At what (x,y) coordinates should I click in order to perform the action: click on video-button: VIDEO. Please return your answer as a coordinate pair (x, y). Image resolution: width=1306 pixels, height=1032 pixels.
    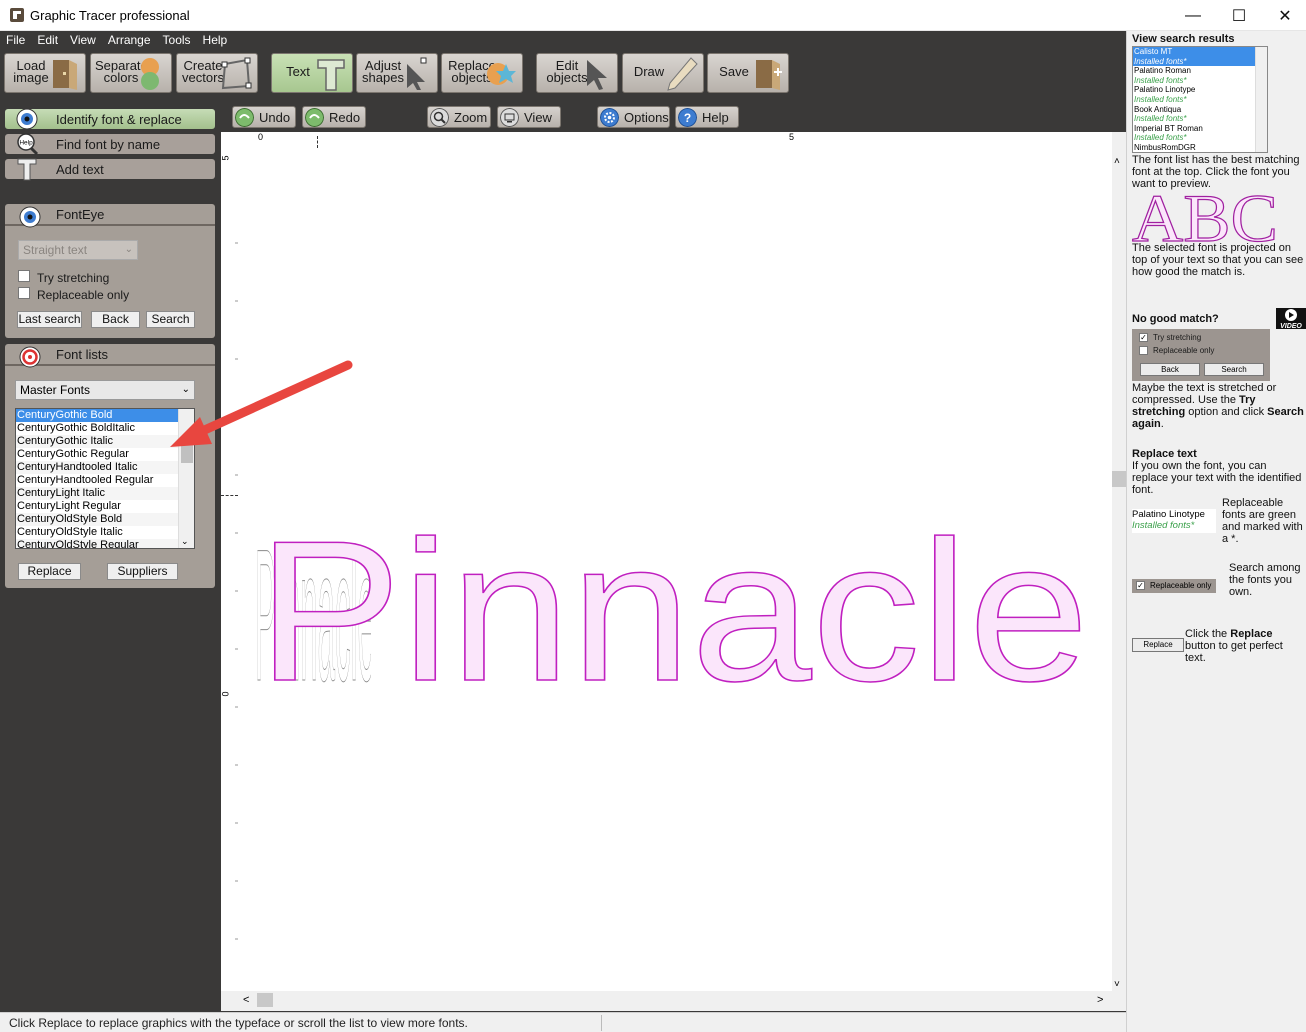
    Looking at the image, I should click on (1291, 319).